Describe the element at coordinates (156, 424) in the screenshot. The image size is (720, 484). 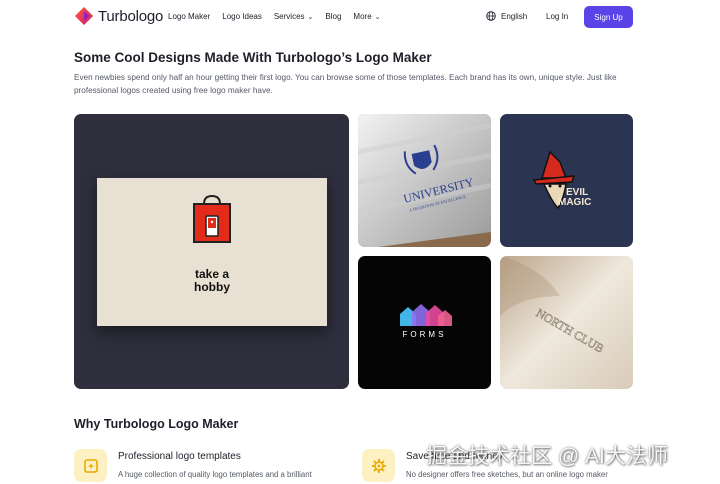
I see `why-title: Why Turbologo Logo Maker` at that location.